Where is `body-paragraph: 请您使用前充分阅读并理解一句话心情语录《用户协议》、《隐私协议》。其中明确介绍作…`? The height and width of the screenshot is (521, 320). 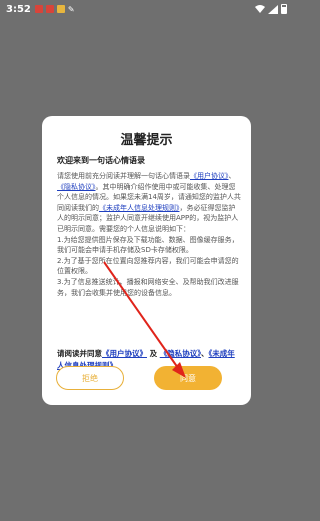 body-paragraph: 请您使用前充分阅读并理解一句话心情语录《用户协议》、《隐私协议》。其中明确介绍作… is located at coordinates (149, 203).